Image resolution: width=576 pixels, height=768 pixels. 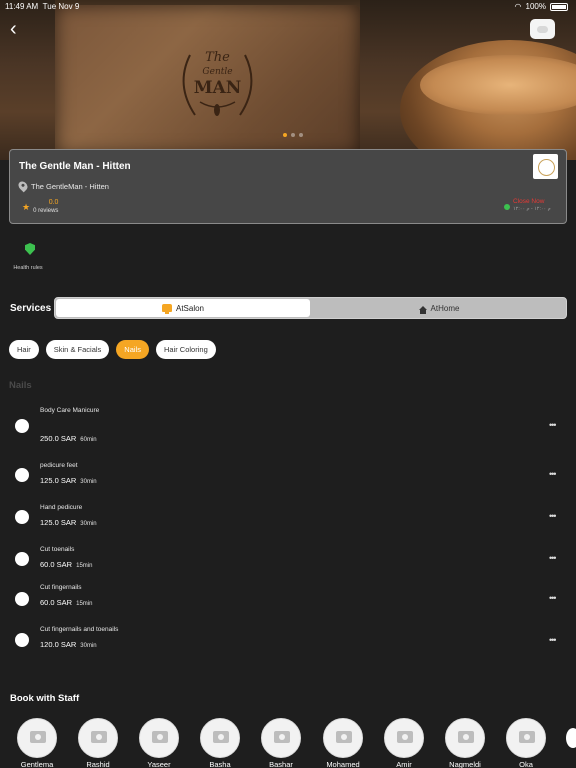 I want to click on staff-name: Mohamed, so click(x=343, y=764).